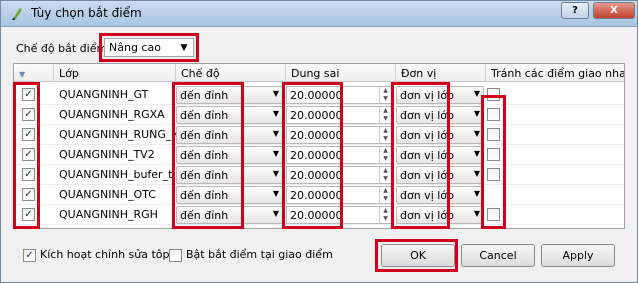 This screenshot has width=638, height=283. What do you see at coordinates (418, 255) in the screenshot?
I see `ok-button: OK` at bounding box center [418, 255].